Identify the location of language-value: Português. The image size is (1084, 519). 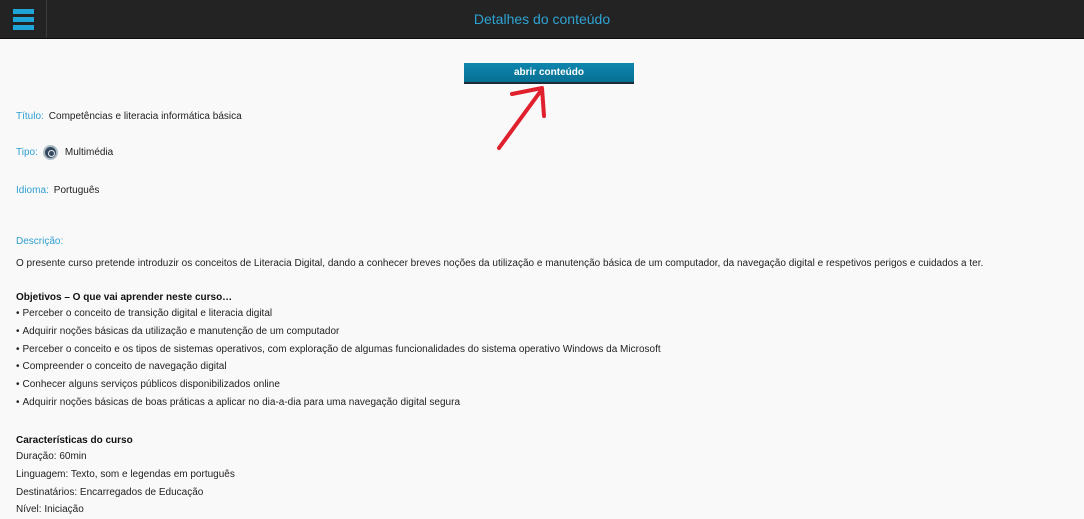
(76, 190).